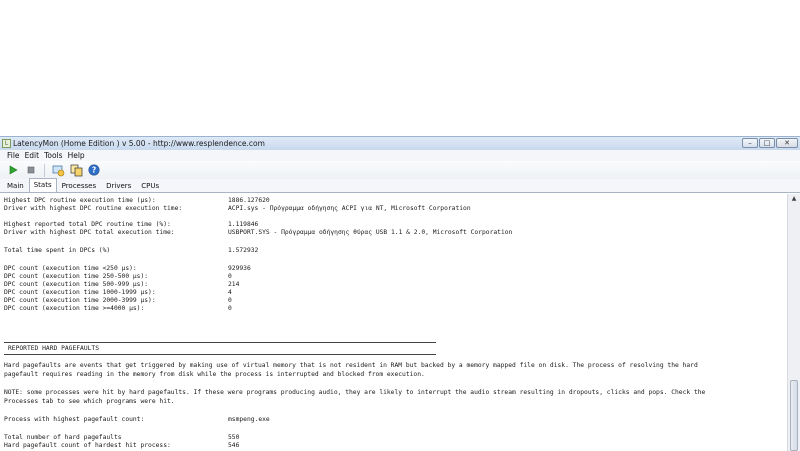  What do you see at coordinates (76, 284) in the screenshot?
I see `stat-label: DPC count (execution time 500-999 µs):` at bounding box center [76, 284].